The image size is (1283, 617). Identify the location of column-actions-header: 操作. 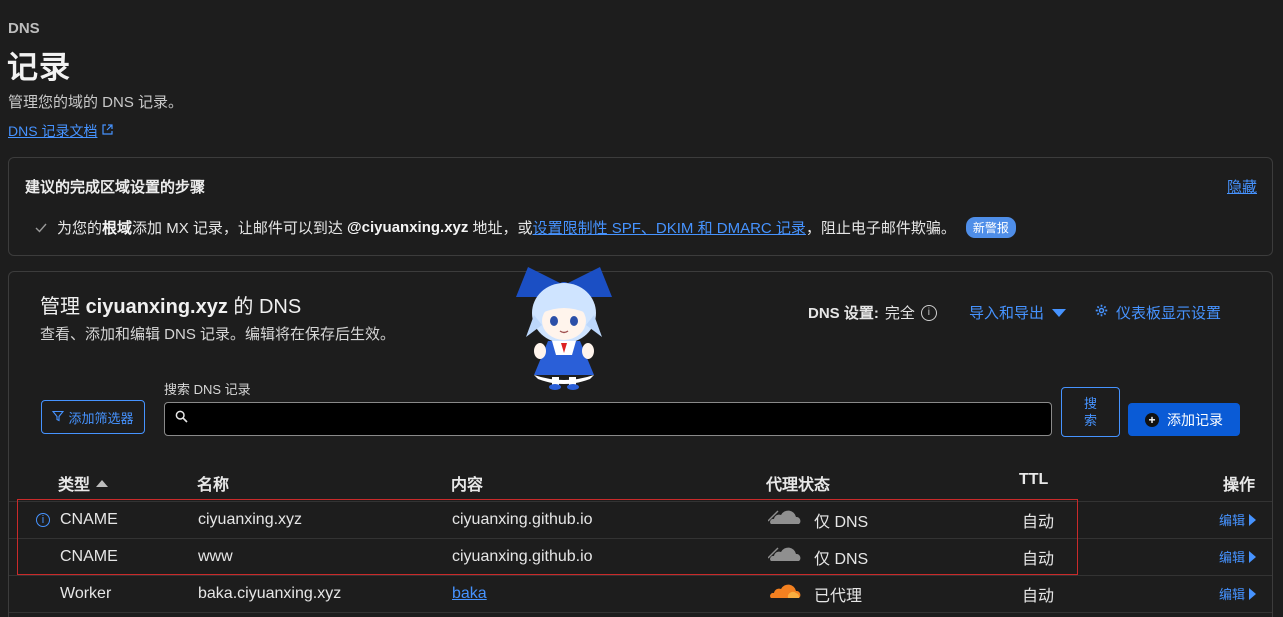
(1239, 485).